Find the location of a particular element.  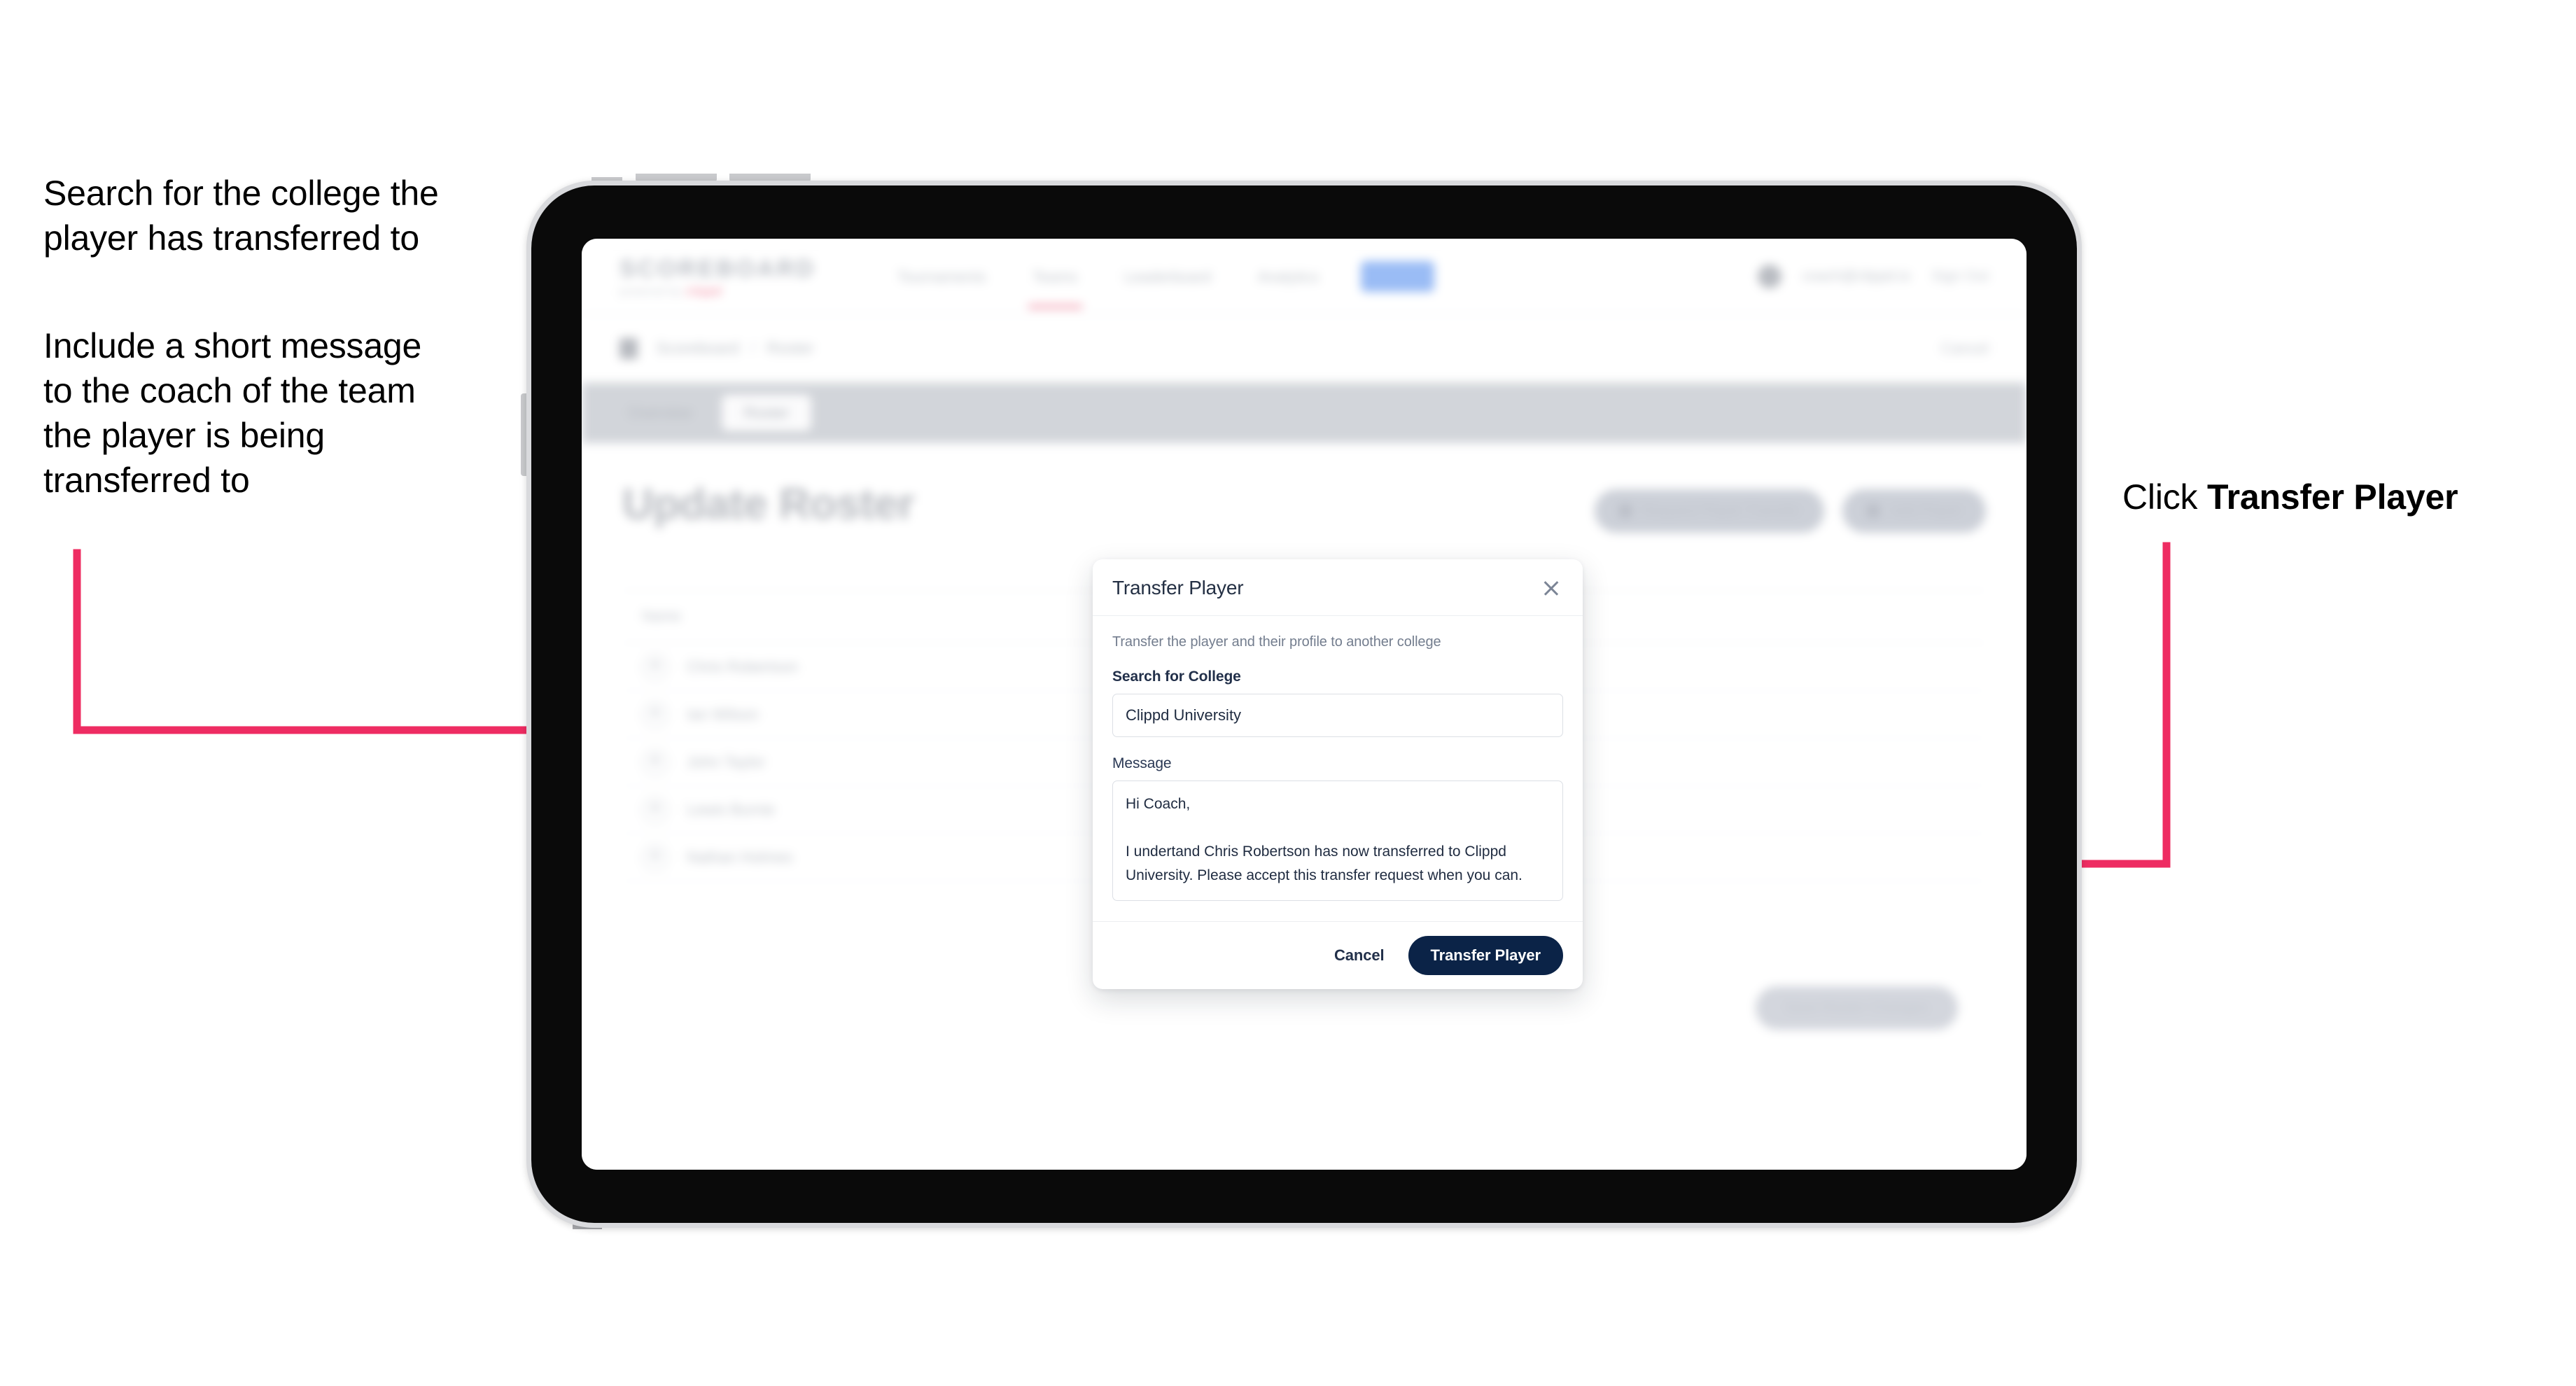

dialog-footer: Cancel Transfer Player is located at coordinates (1338, 955).